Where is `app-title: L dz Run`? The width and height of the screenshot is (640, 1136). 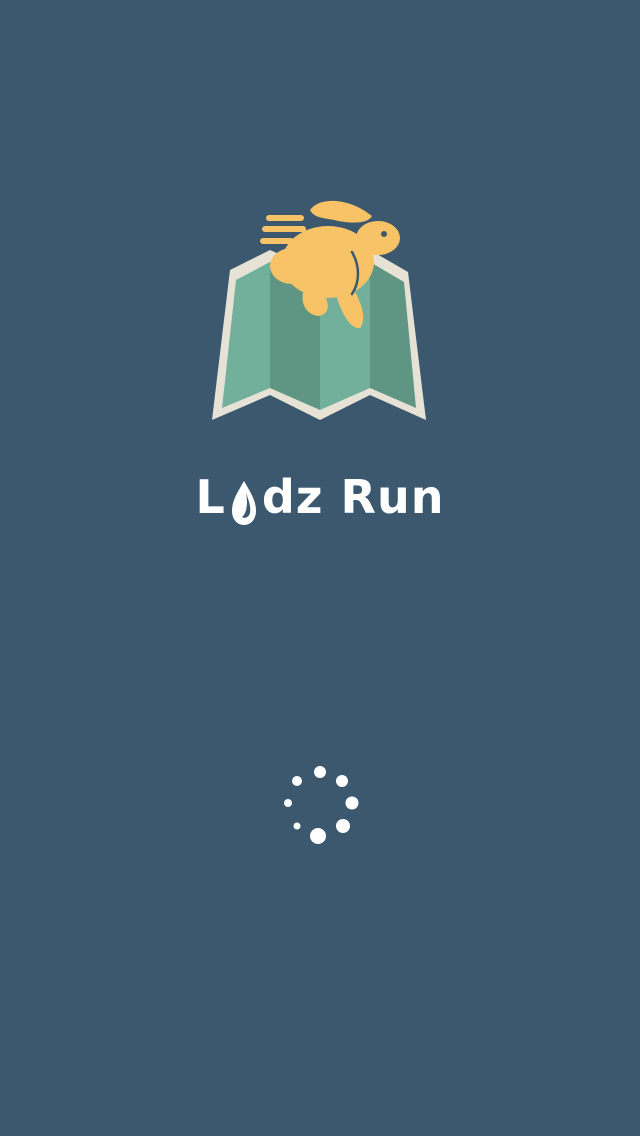 app-title: L dz Run is located at coordinates (320, 497).